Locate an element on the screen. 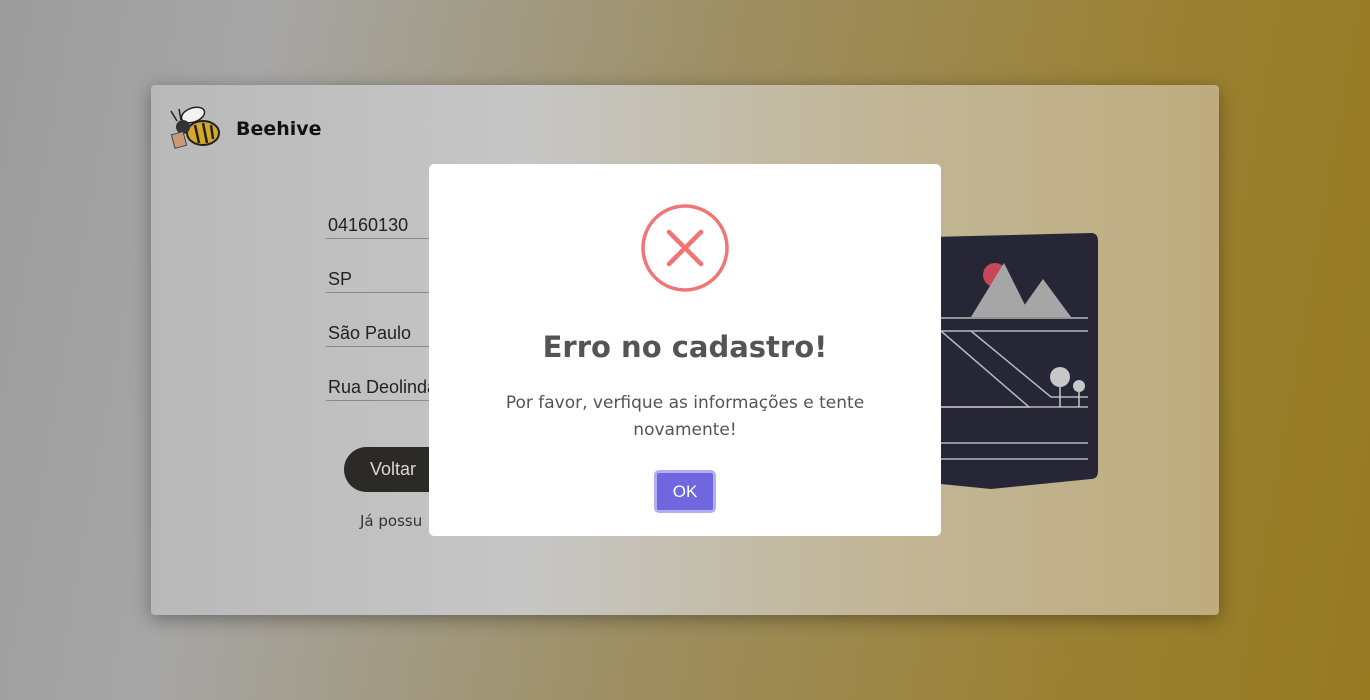 This screenshot has height=700, width=1370. dialog-title: Erro no cadastro! is located at coordinates (685, 347).